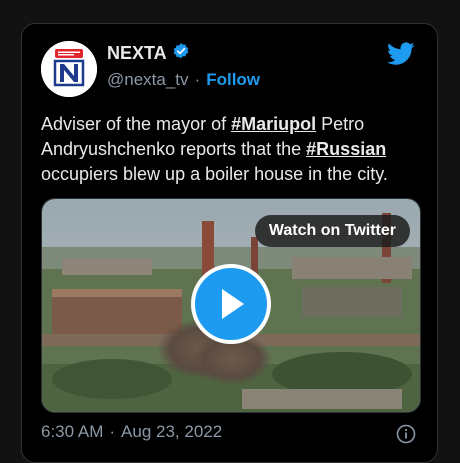 The image size is (460, 463). What do you see at coordinates (346, 149) in the screenshot?
I see `hashtag-russian: #Russian` at bounding box center [346, 149].